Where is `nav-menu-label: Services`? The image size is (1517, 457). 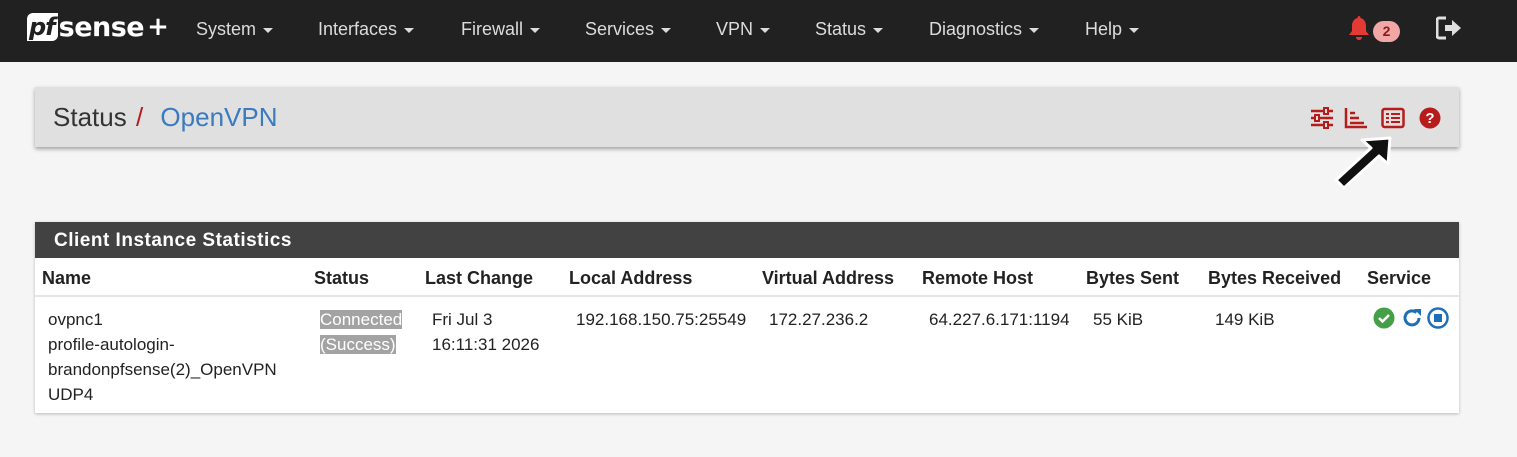 nav-menu-label: Services is located at coordinates (620, 29).